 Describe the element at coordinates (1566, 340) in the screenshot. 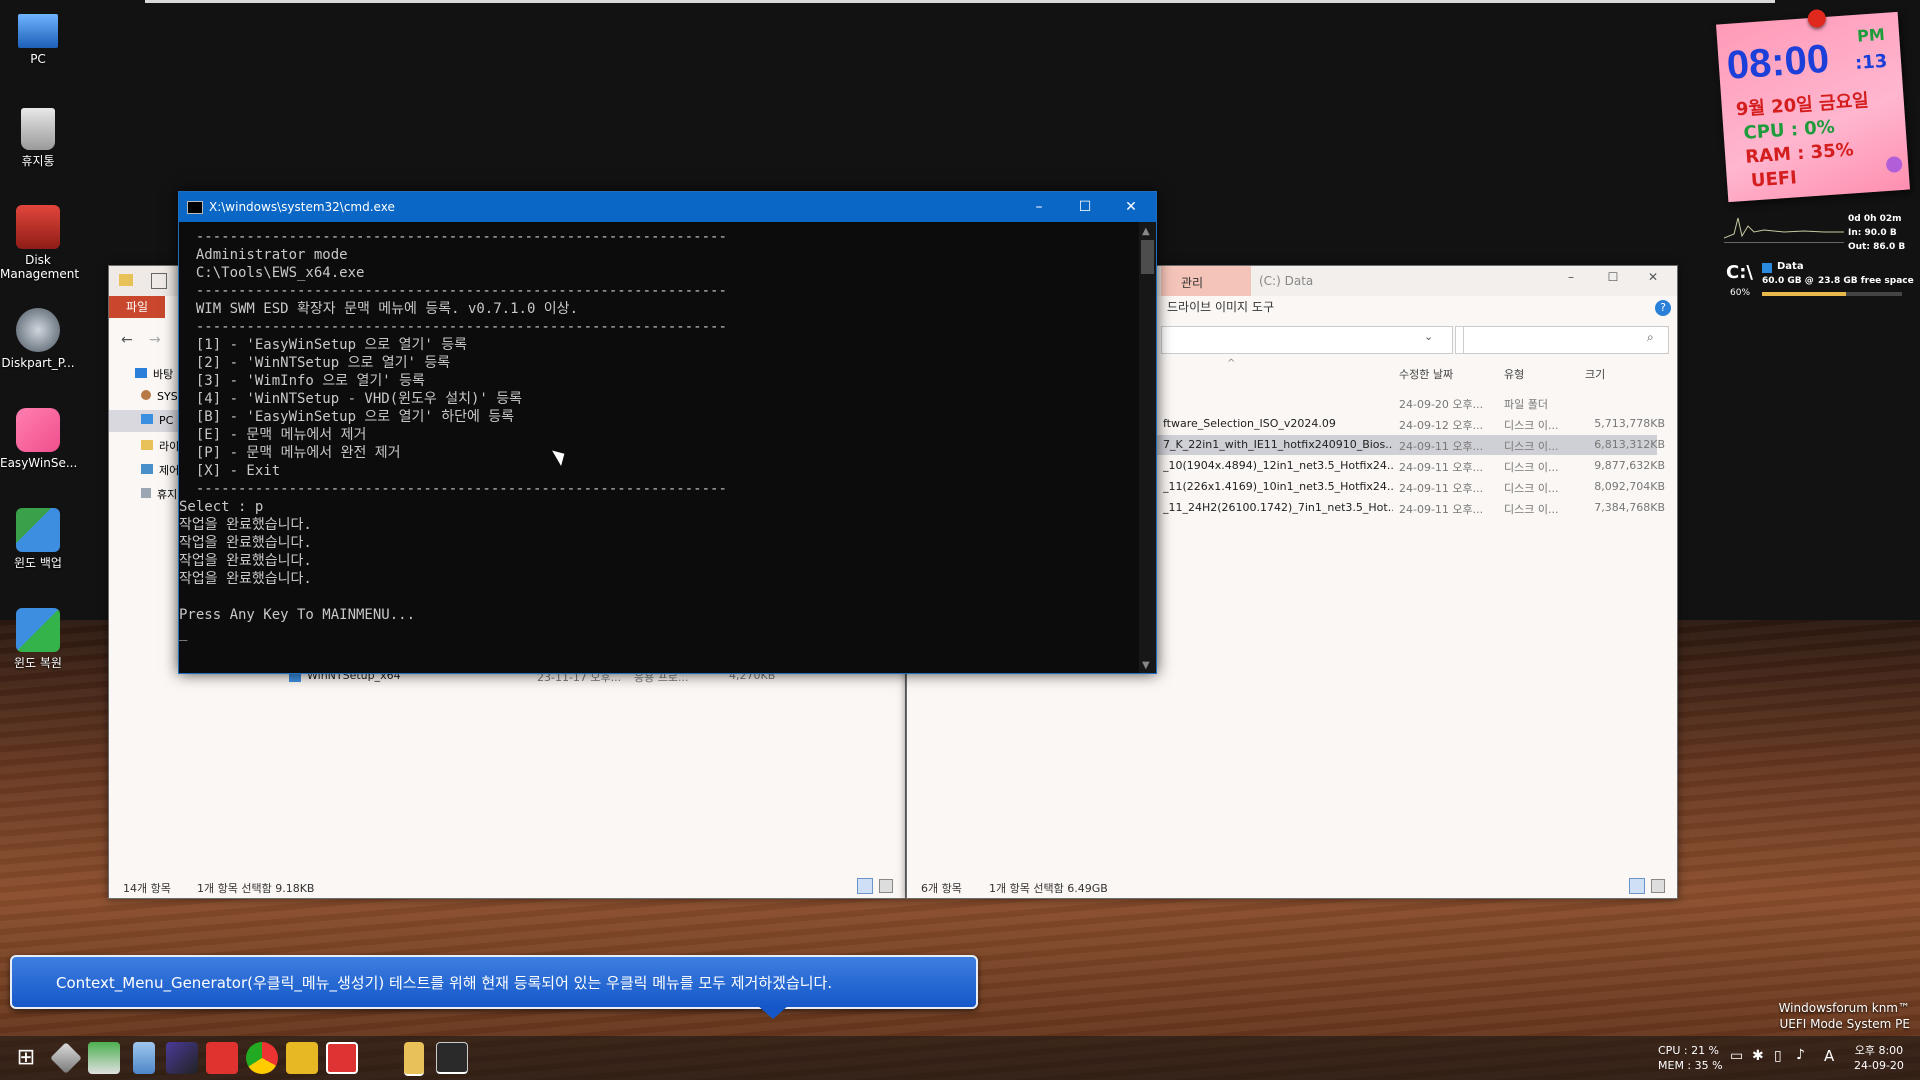

I see `search-input` at that location.